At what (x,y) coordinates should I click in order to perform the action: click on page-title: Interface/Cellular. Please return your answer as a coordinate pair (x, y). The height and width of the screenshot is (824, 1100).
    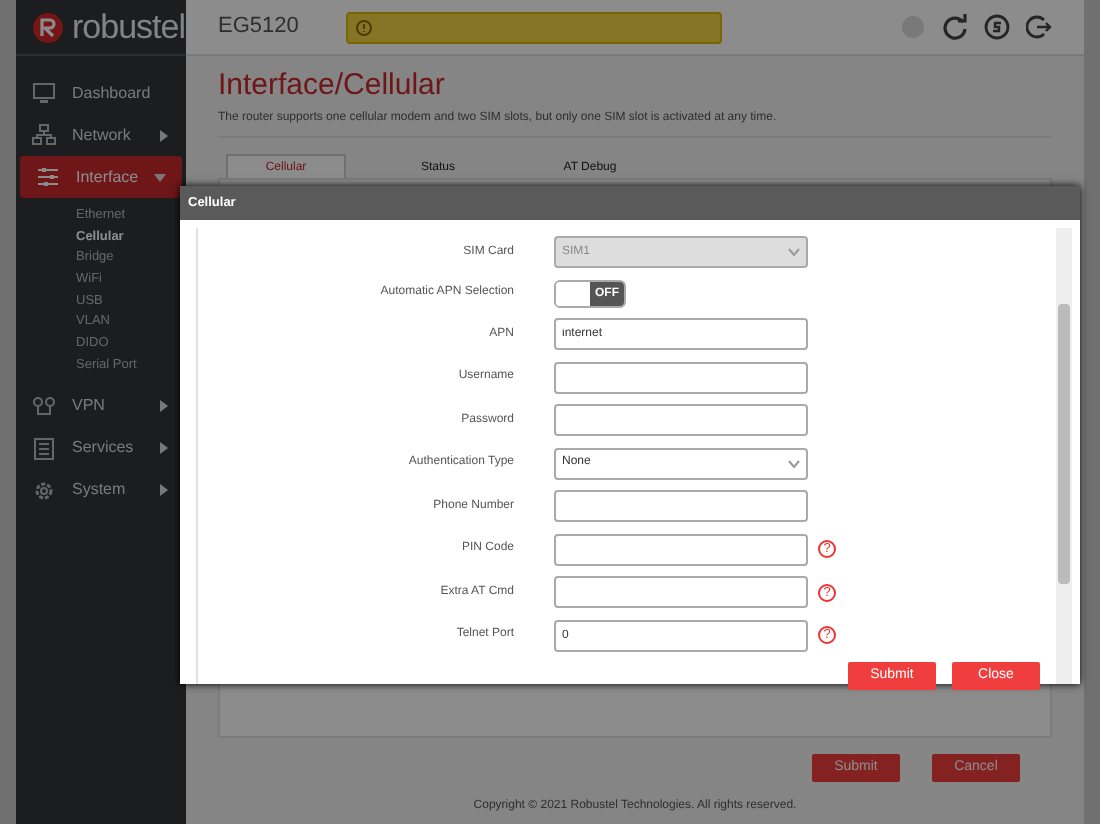
    Looking at the image, I should click on (332, 86).